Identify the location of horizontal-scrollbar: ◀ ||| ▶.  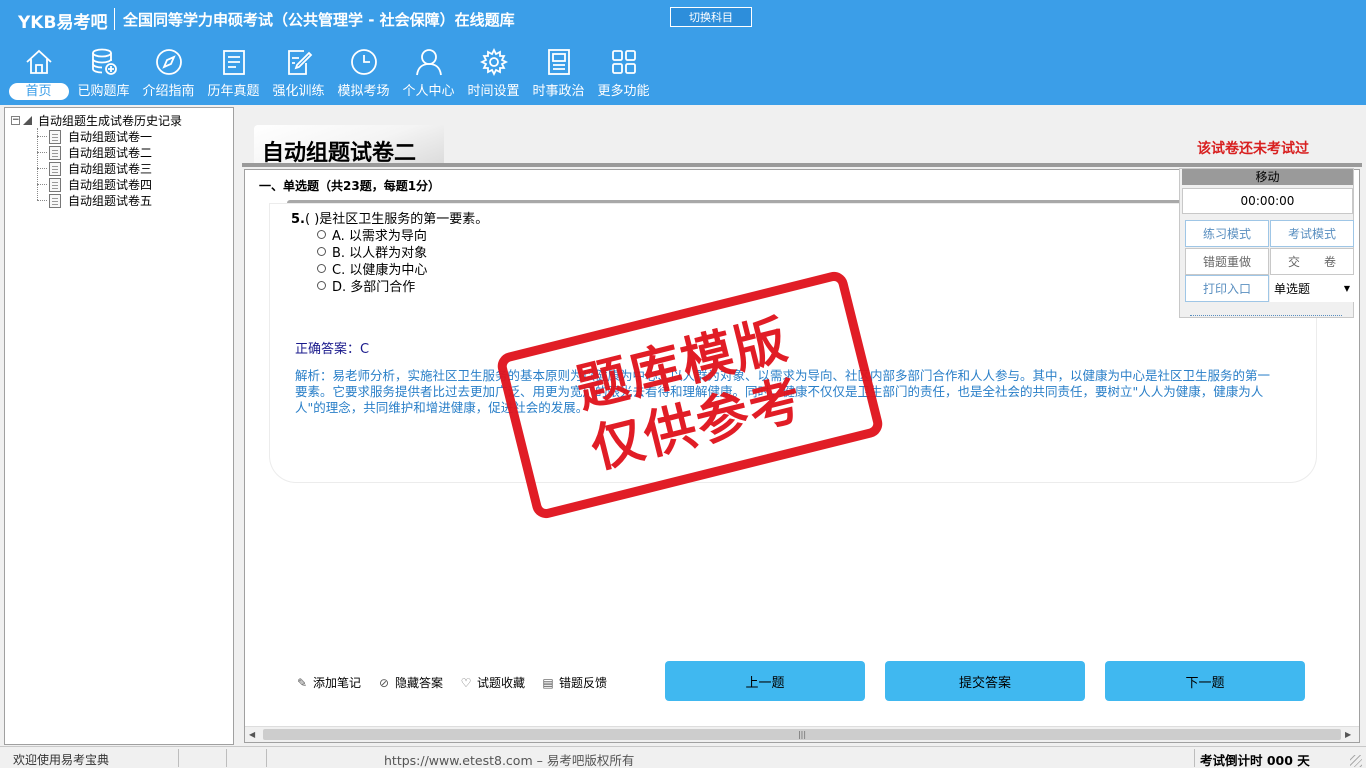
(802, 734).